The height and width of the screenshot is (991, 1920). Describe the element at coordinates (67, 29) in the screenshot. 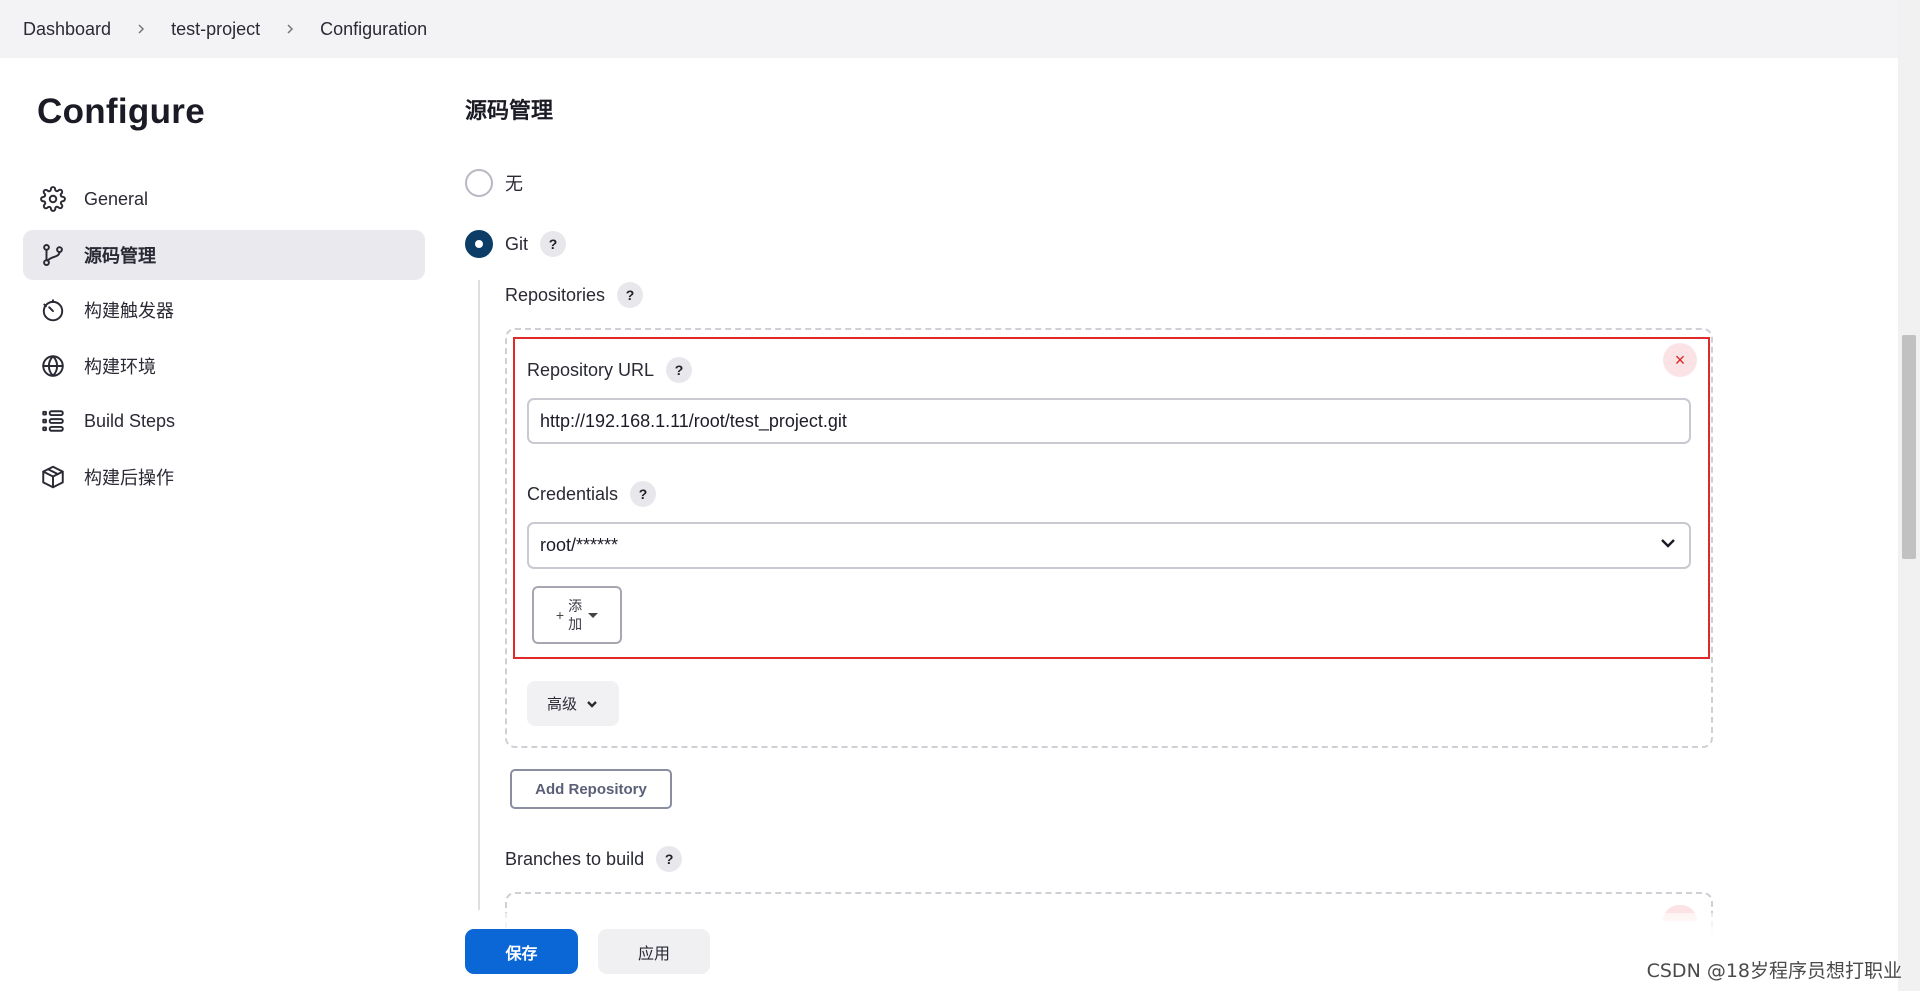

I see `breadcrumb-dashboard: Dashboard` at that location.